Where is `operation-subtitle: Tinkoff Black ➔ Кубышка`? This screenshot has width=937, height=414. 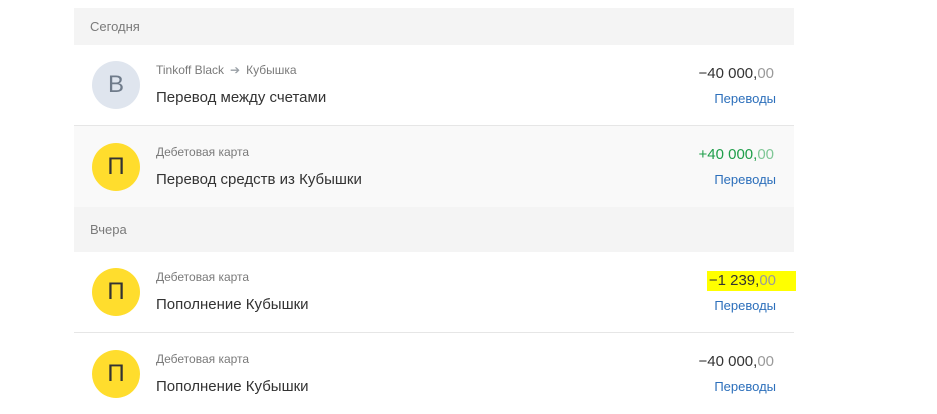 operation-subtitle: Tinkoff Black ➔ Кубышка is located at coordinates (386, 70).